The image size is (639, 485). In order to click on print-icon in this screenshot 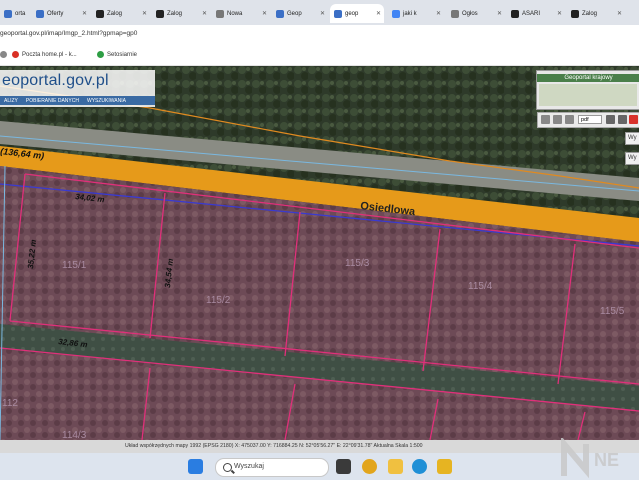, I will do `click(545, 119)`.